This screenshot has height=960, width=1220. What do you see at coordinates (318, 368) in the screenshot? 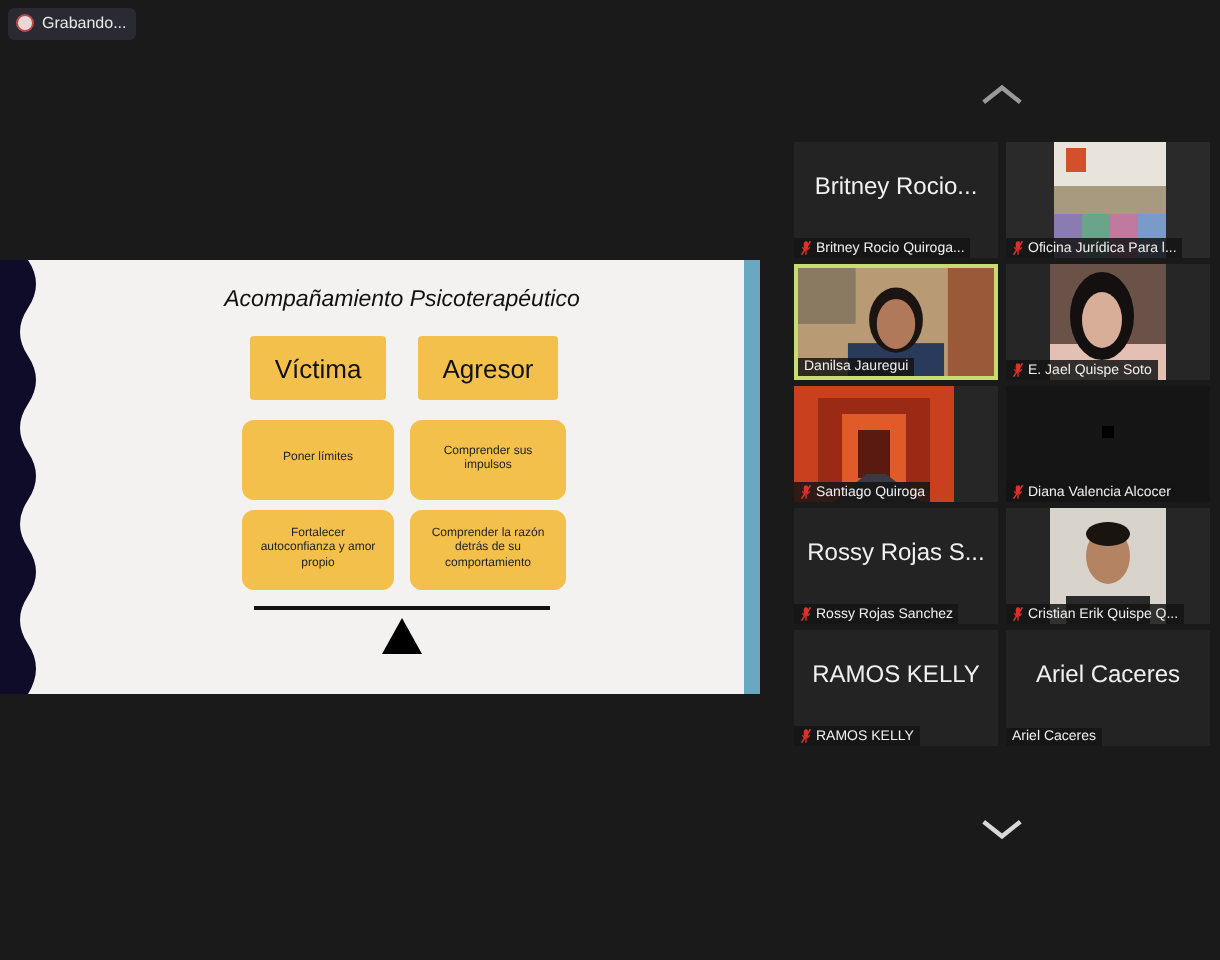
I see `heading-card: Víctima` at bounding box center [318, 368].